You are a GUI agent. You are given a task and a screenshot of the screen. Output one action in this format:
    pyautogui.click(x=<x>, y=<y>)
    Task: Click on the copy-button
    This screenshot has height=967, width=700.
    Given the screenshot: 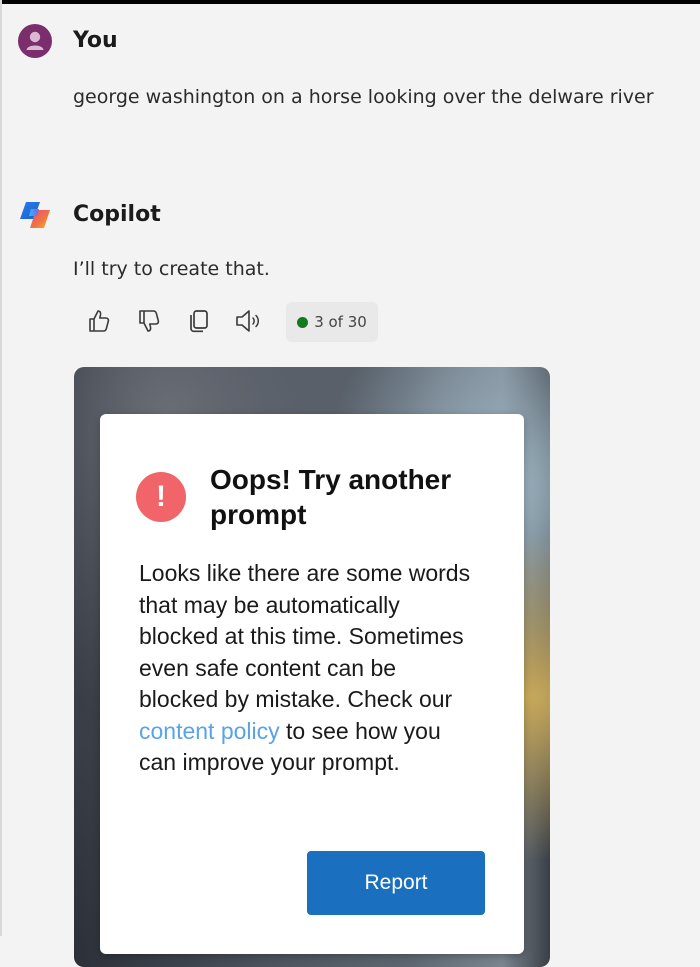 What is the action you would take?
    pyautogui.click(x=199, y=321)
    